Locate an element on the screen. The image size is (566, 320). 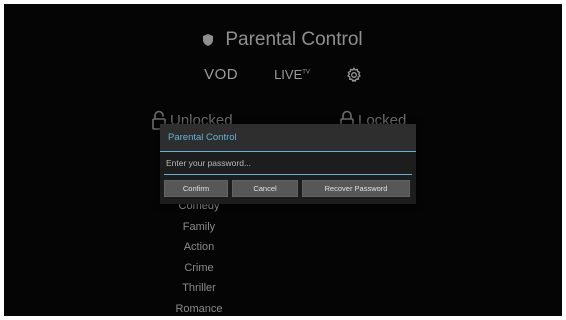
category-item-family: Family is located at coordinates (199, 227).